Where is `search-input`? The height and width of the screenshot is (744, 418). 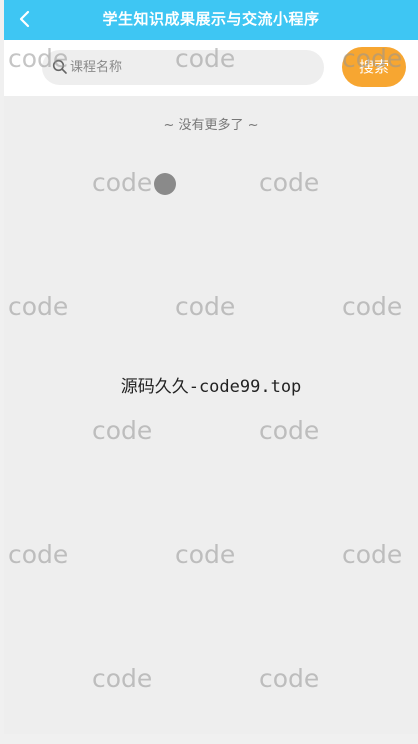
search-input is located at coordinates (190, 67).